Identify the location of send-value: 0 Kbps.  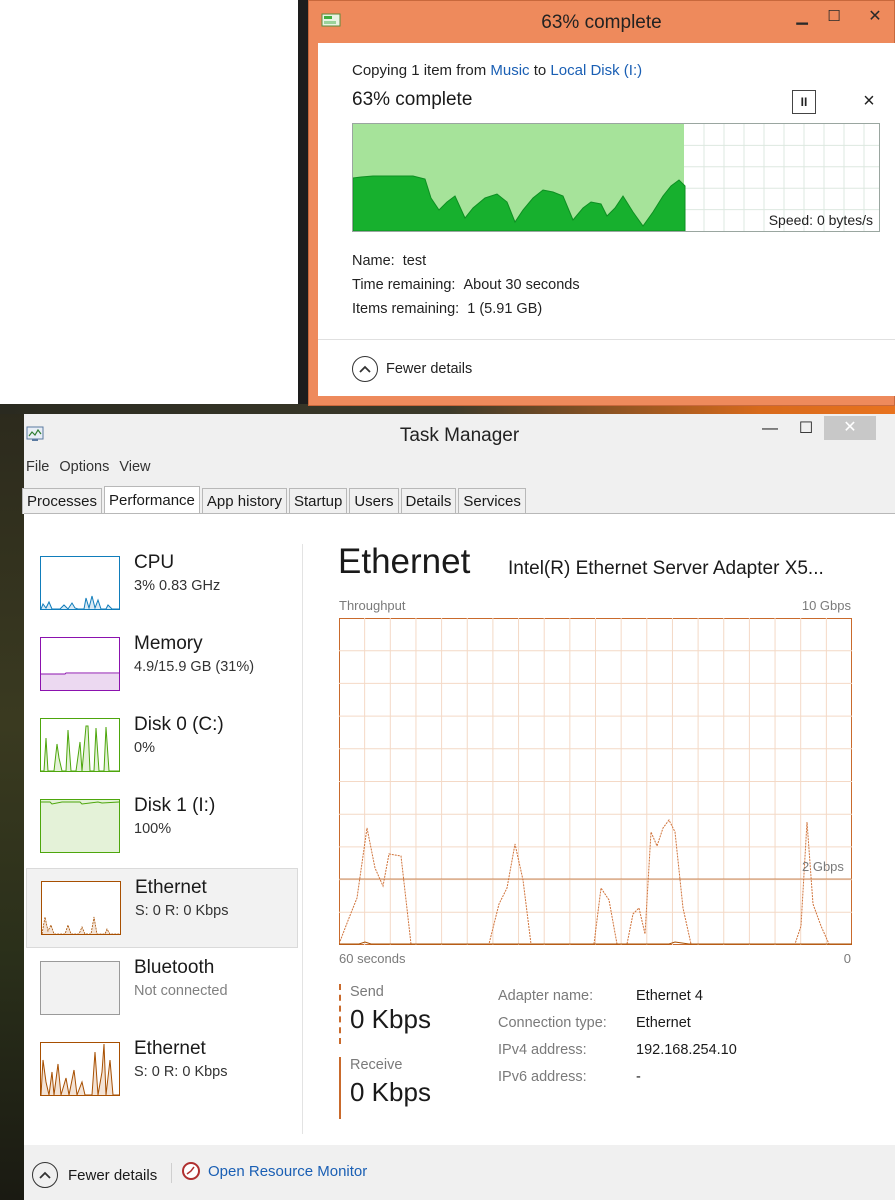
(390, 1019).